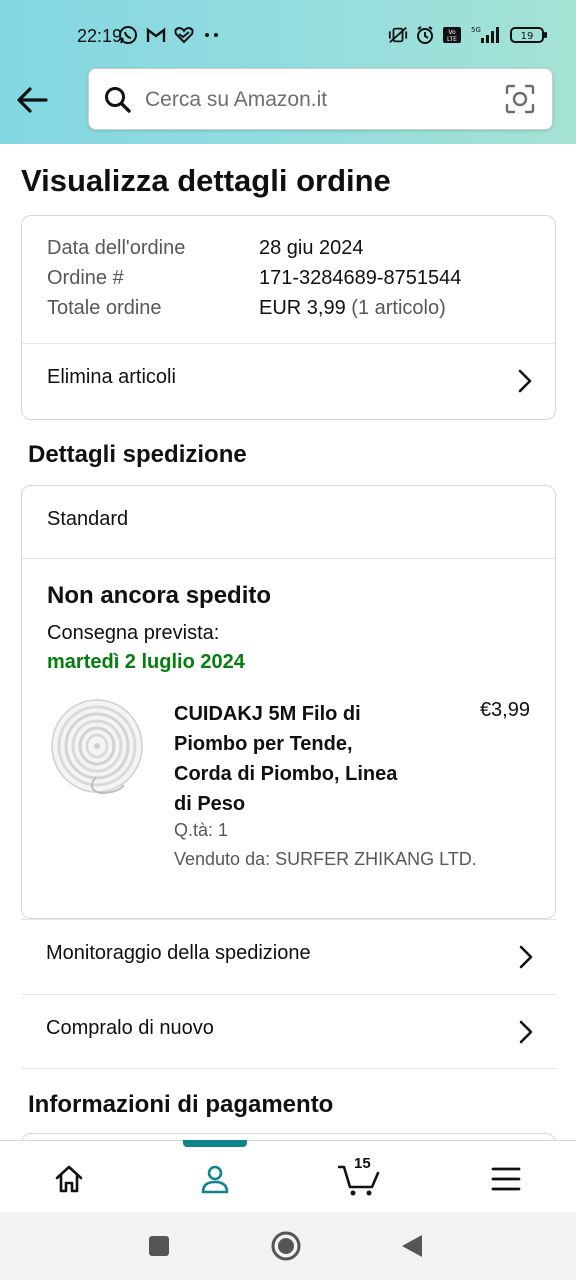 The height and width of the screenshot is (1280, 576). I want to click on status-notification-icons, so click(170, 35).